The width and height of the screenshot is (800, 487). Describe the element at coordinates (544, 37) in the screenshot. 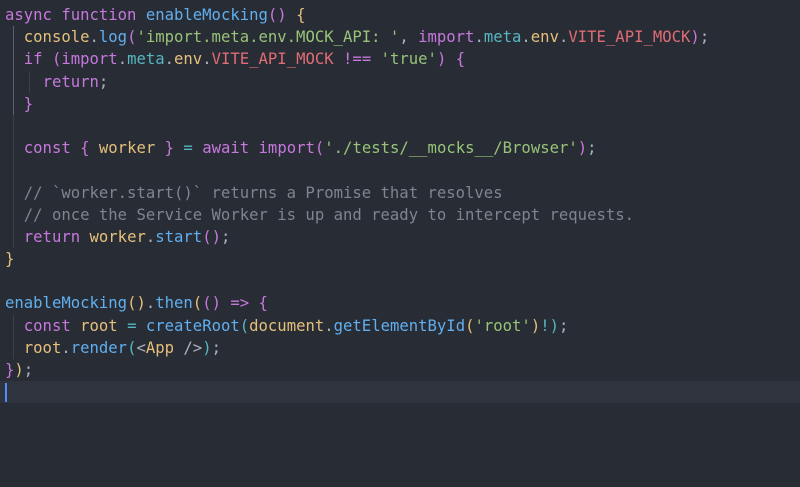

I see `code-token: env` at that location.